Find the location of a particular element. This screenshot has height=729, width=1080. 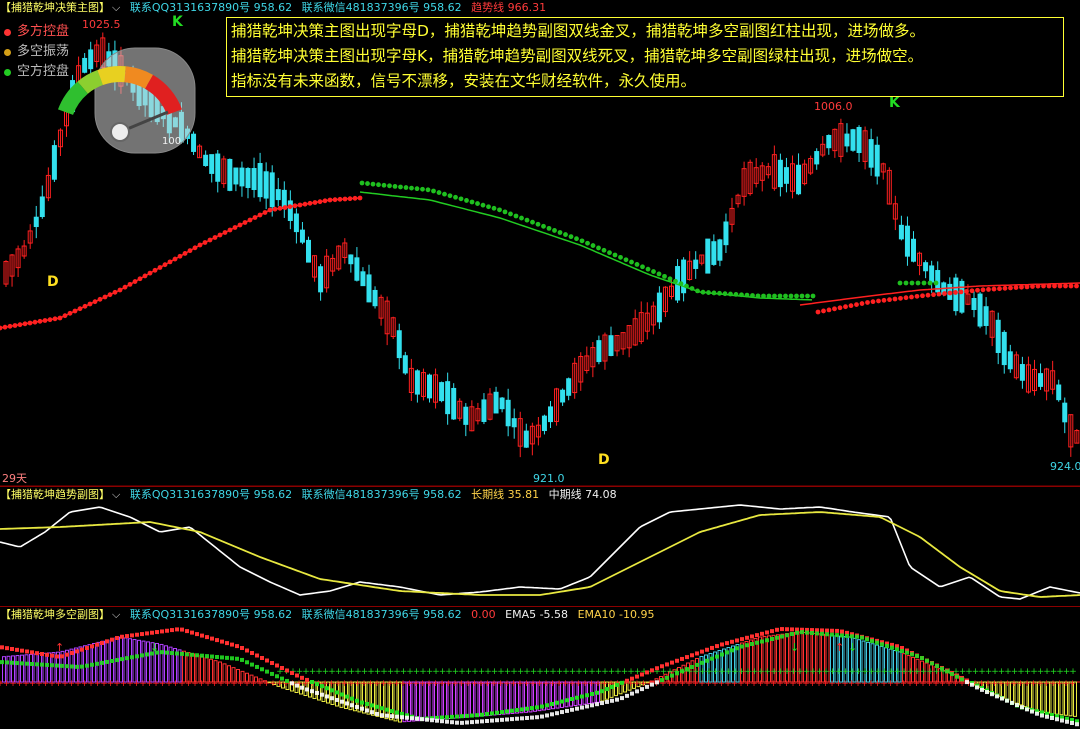

yellow-dot-icon is located at coordinates (7, 52).